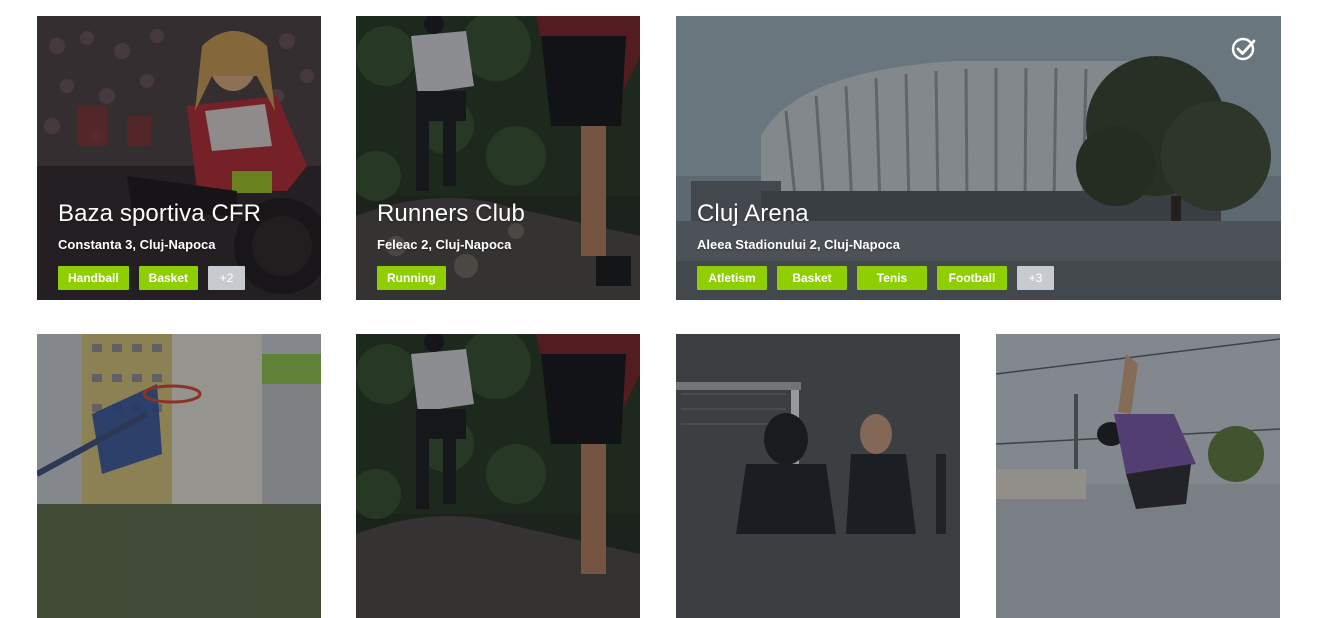  What do you see at coordinates (753, 213) in the screenshot?
I see `card-title: Cluj Arena` at bounding box center [753, 213].